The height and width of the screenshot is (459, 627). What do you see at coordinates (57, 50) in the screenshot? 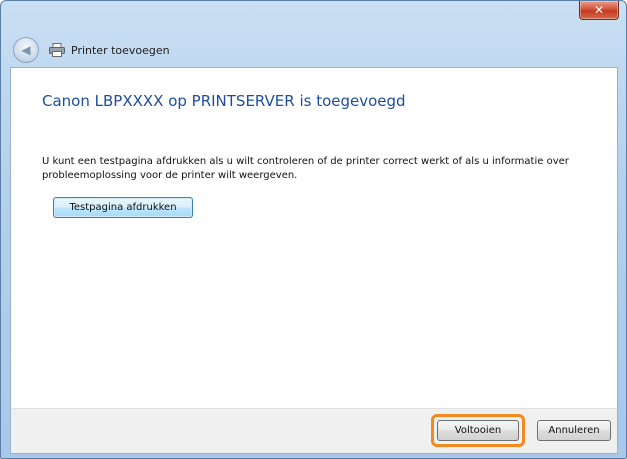
I see `printer-icon` at bounding box center [57, 50].